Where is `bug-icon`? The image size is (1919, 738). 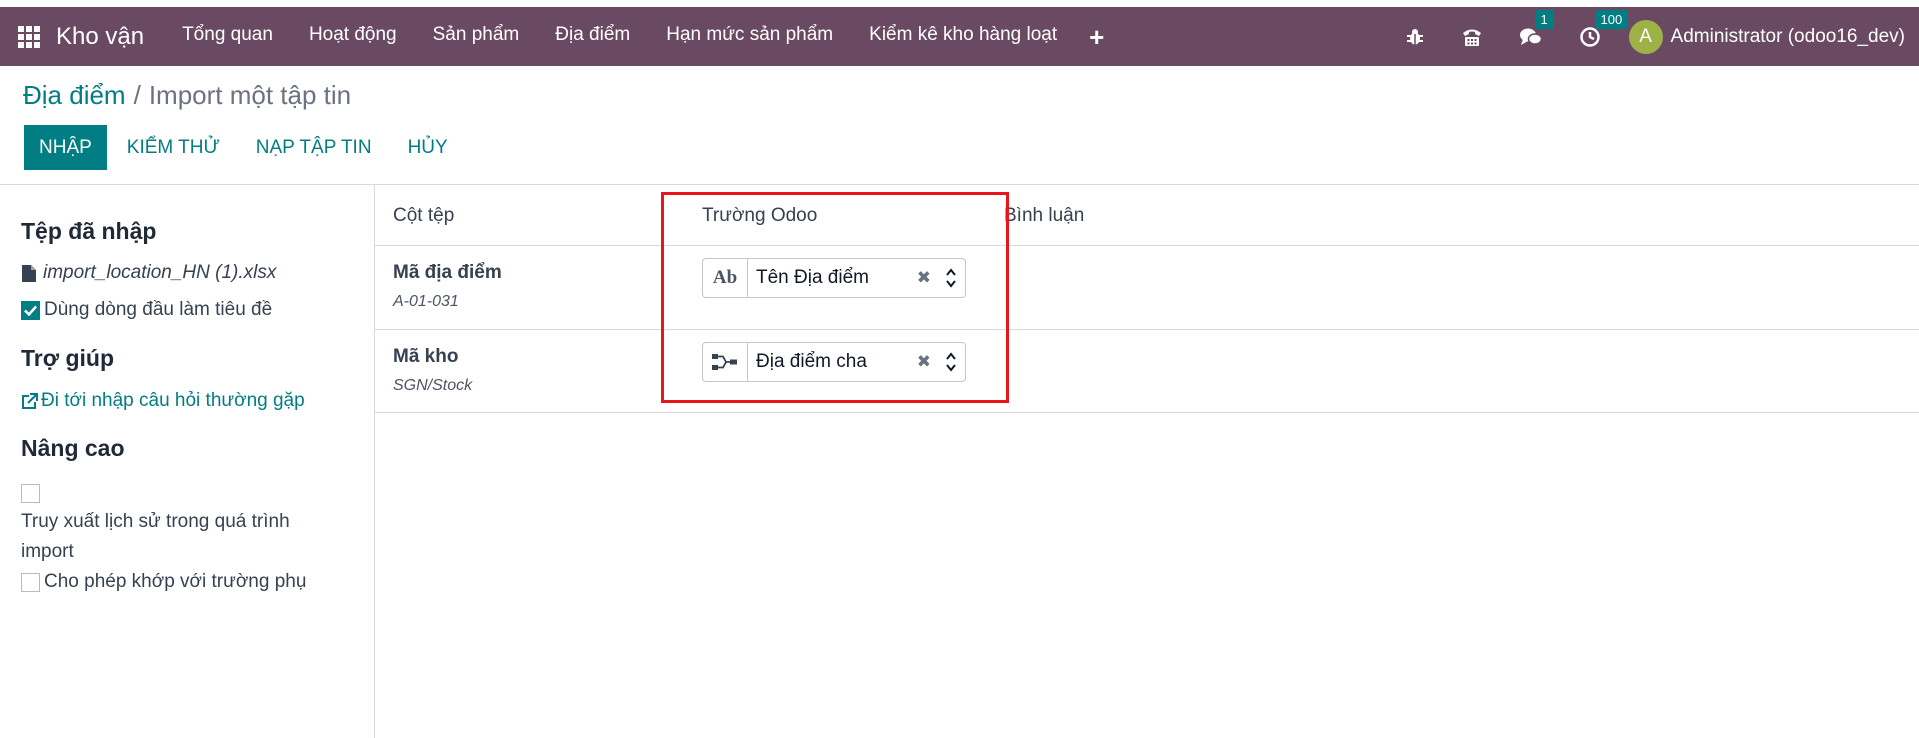 bug-icon is located at coordinates (1414, 36).